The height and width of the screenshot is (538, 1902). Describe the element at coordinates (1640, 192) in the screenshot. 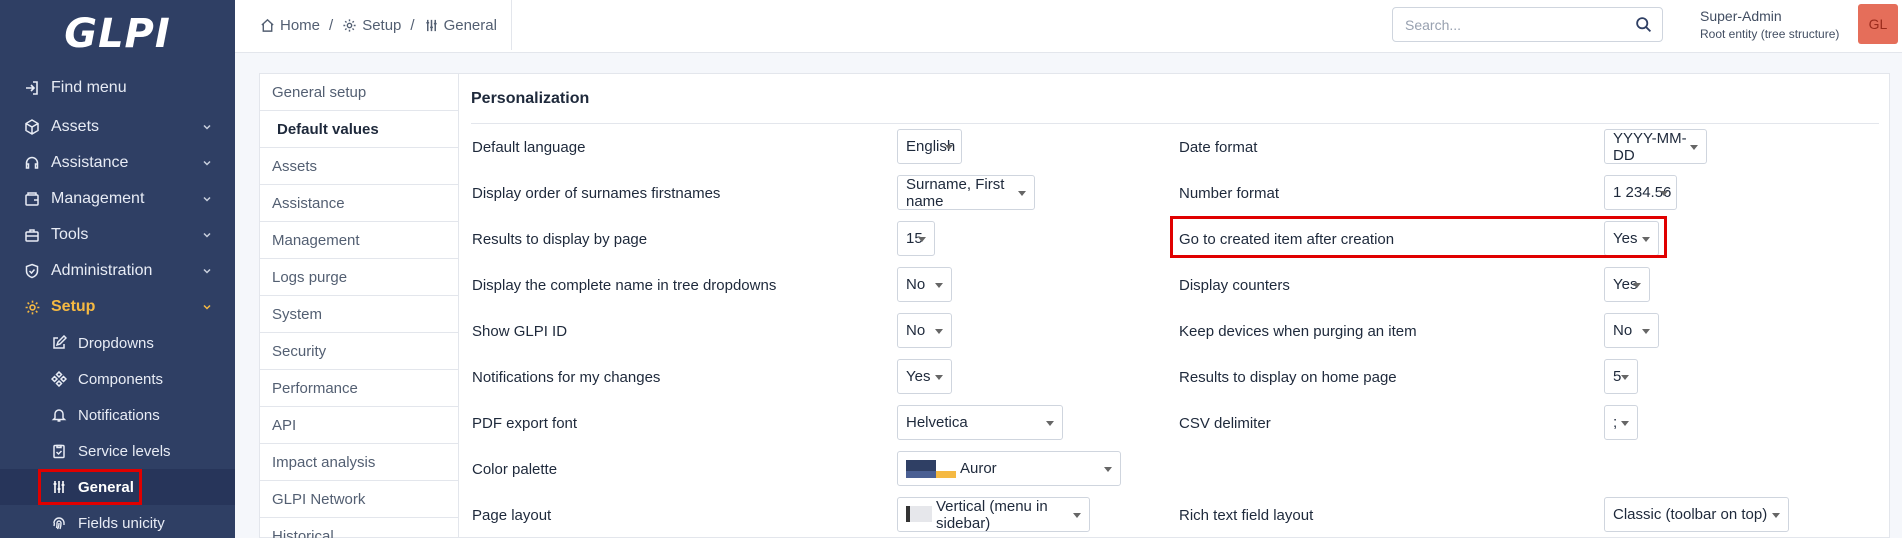

I see `select-number-format: 1 234.56` at that location.